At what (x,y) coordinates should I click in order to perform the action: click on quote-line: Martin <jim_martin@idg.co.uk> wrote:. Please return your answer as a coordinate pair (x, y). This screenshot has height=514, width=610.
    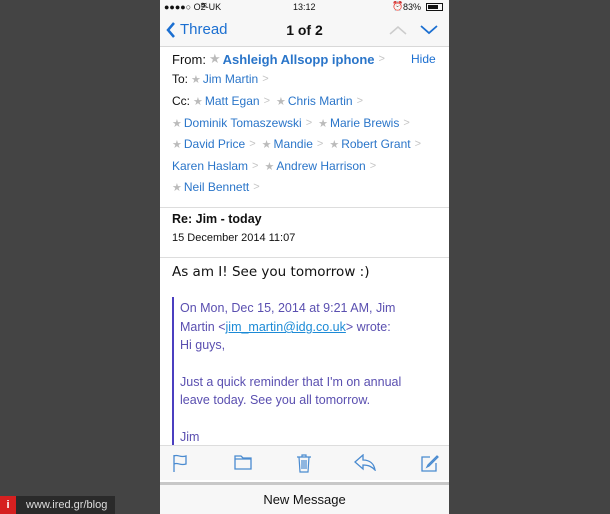
    Looking at the image, I should click on (285, 327).